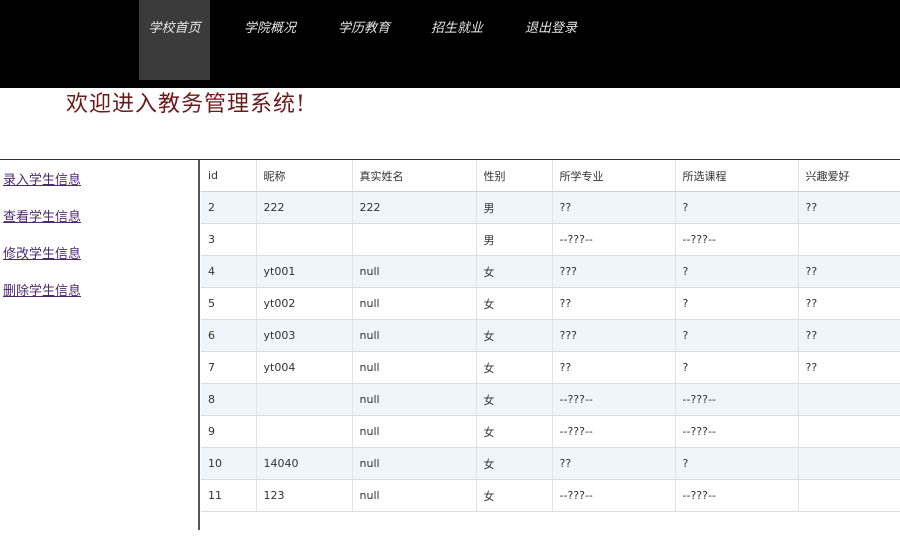 Image resolution: width=900 pixels, height=540 pixels. Describe the element at coordinates (228, 207) in the screenshot. I see `cell-id: 2` at that location.